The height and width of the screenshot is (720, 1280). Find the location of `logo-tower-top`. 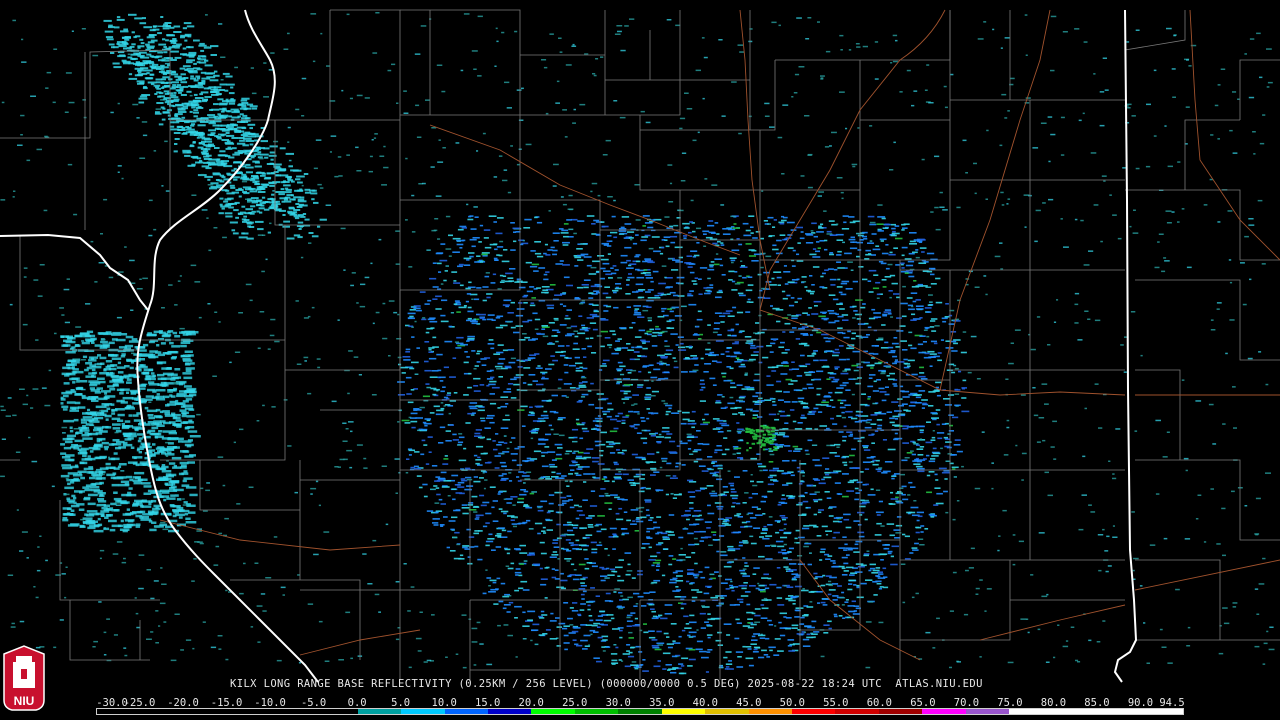

logo-tower-top is located at coordinates (24, 659).